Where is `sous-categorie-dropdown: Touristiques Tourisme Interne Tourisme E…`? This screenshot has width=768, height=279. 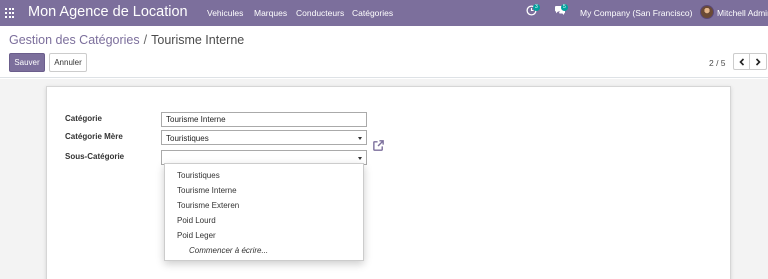 sous-categorie-dropdown: Touristiques Tourisme Interne Tourisme E… is located at coordinates (264, 212).